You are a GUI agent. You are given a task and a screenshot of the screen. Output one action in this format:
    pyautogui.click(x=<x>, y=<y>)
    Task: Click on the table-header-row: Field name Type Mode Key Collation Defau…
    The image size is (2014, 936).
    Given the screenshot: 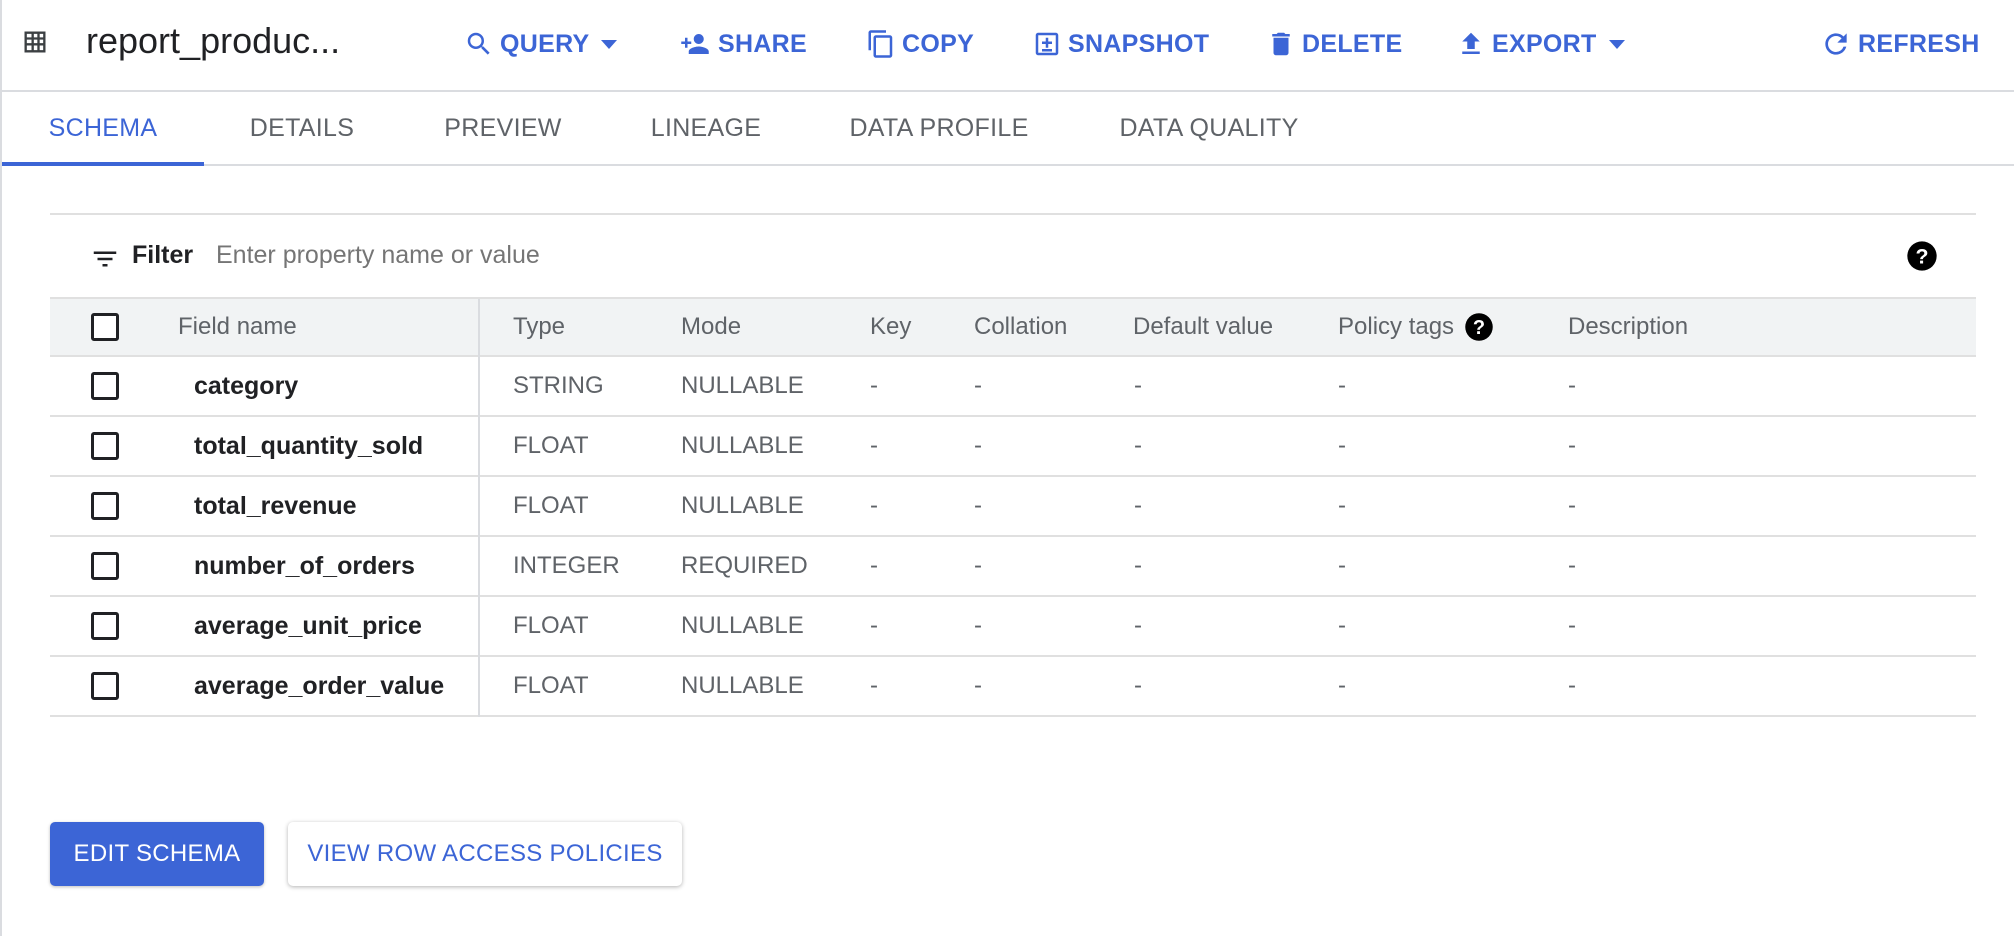 What is the action you would take?
    pyautogui.click(x=1013, y=327)
    